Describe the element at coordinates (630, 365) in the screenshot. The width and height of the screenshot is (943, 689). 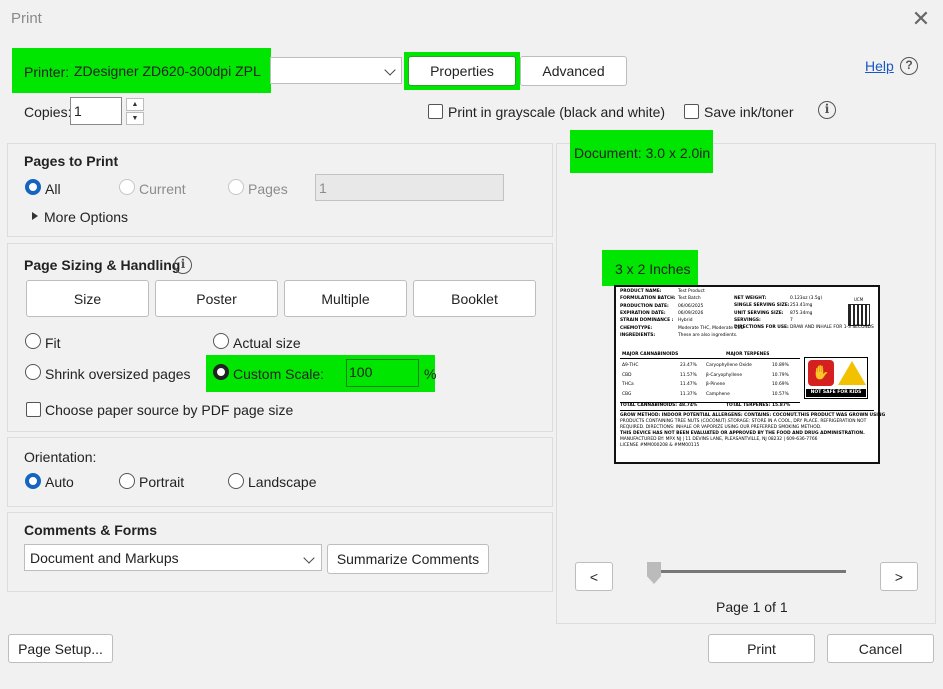
I see `cannabinoid-name: Δ9-THC` at that location.